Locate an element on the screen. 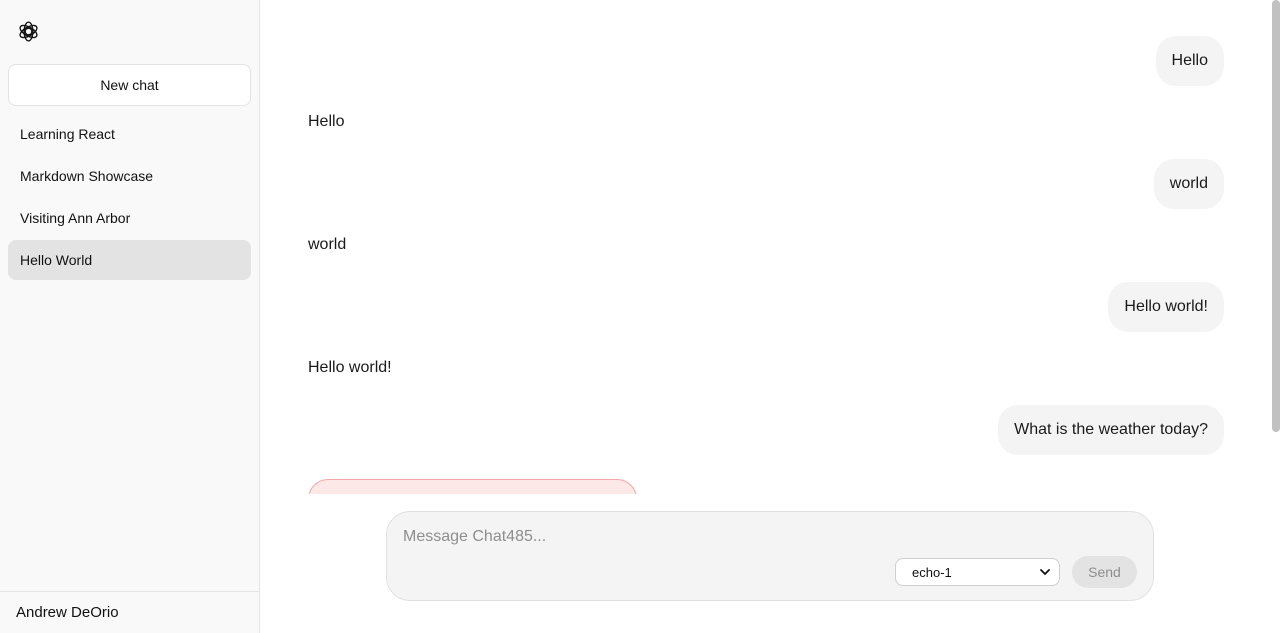 The width and height of the screenshot is (1280, 633). user-message: What is the weather today? is located at coordinates (766, 430).